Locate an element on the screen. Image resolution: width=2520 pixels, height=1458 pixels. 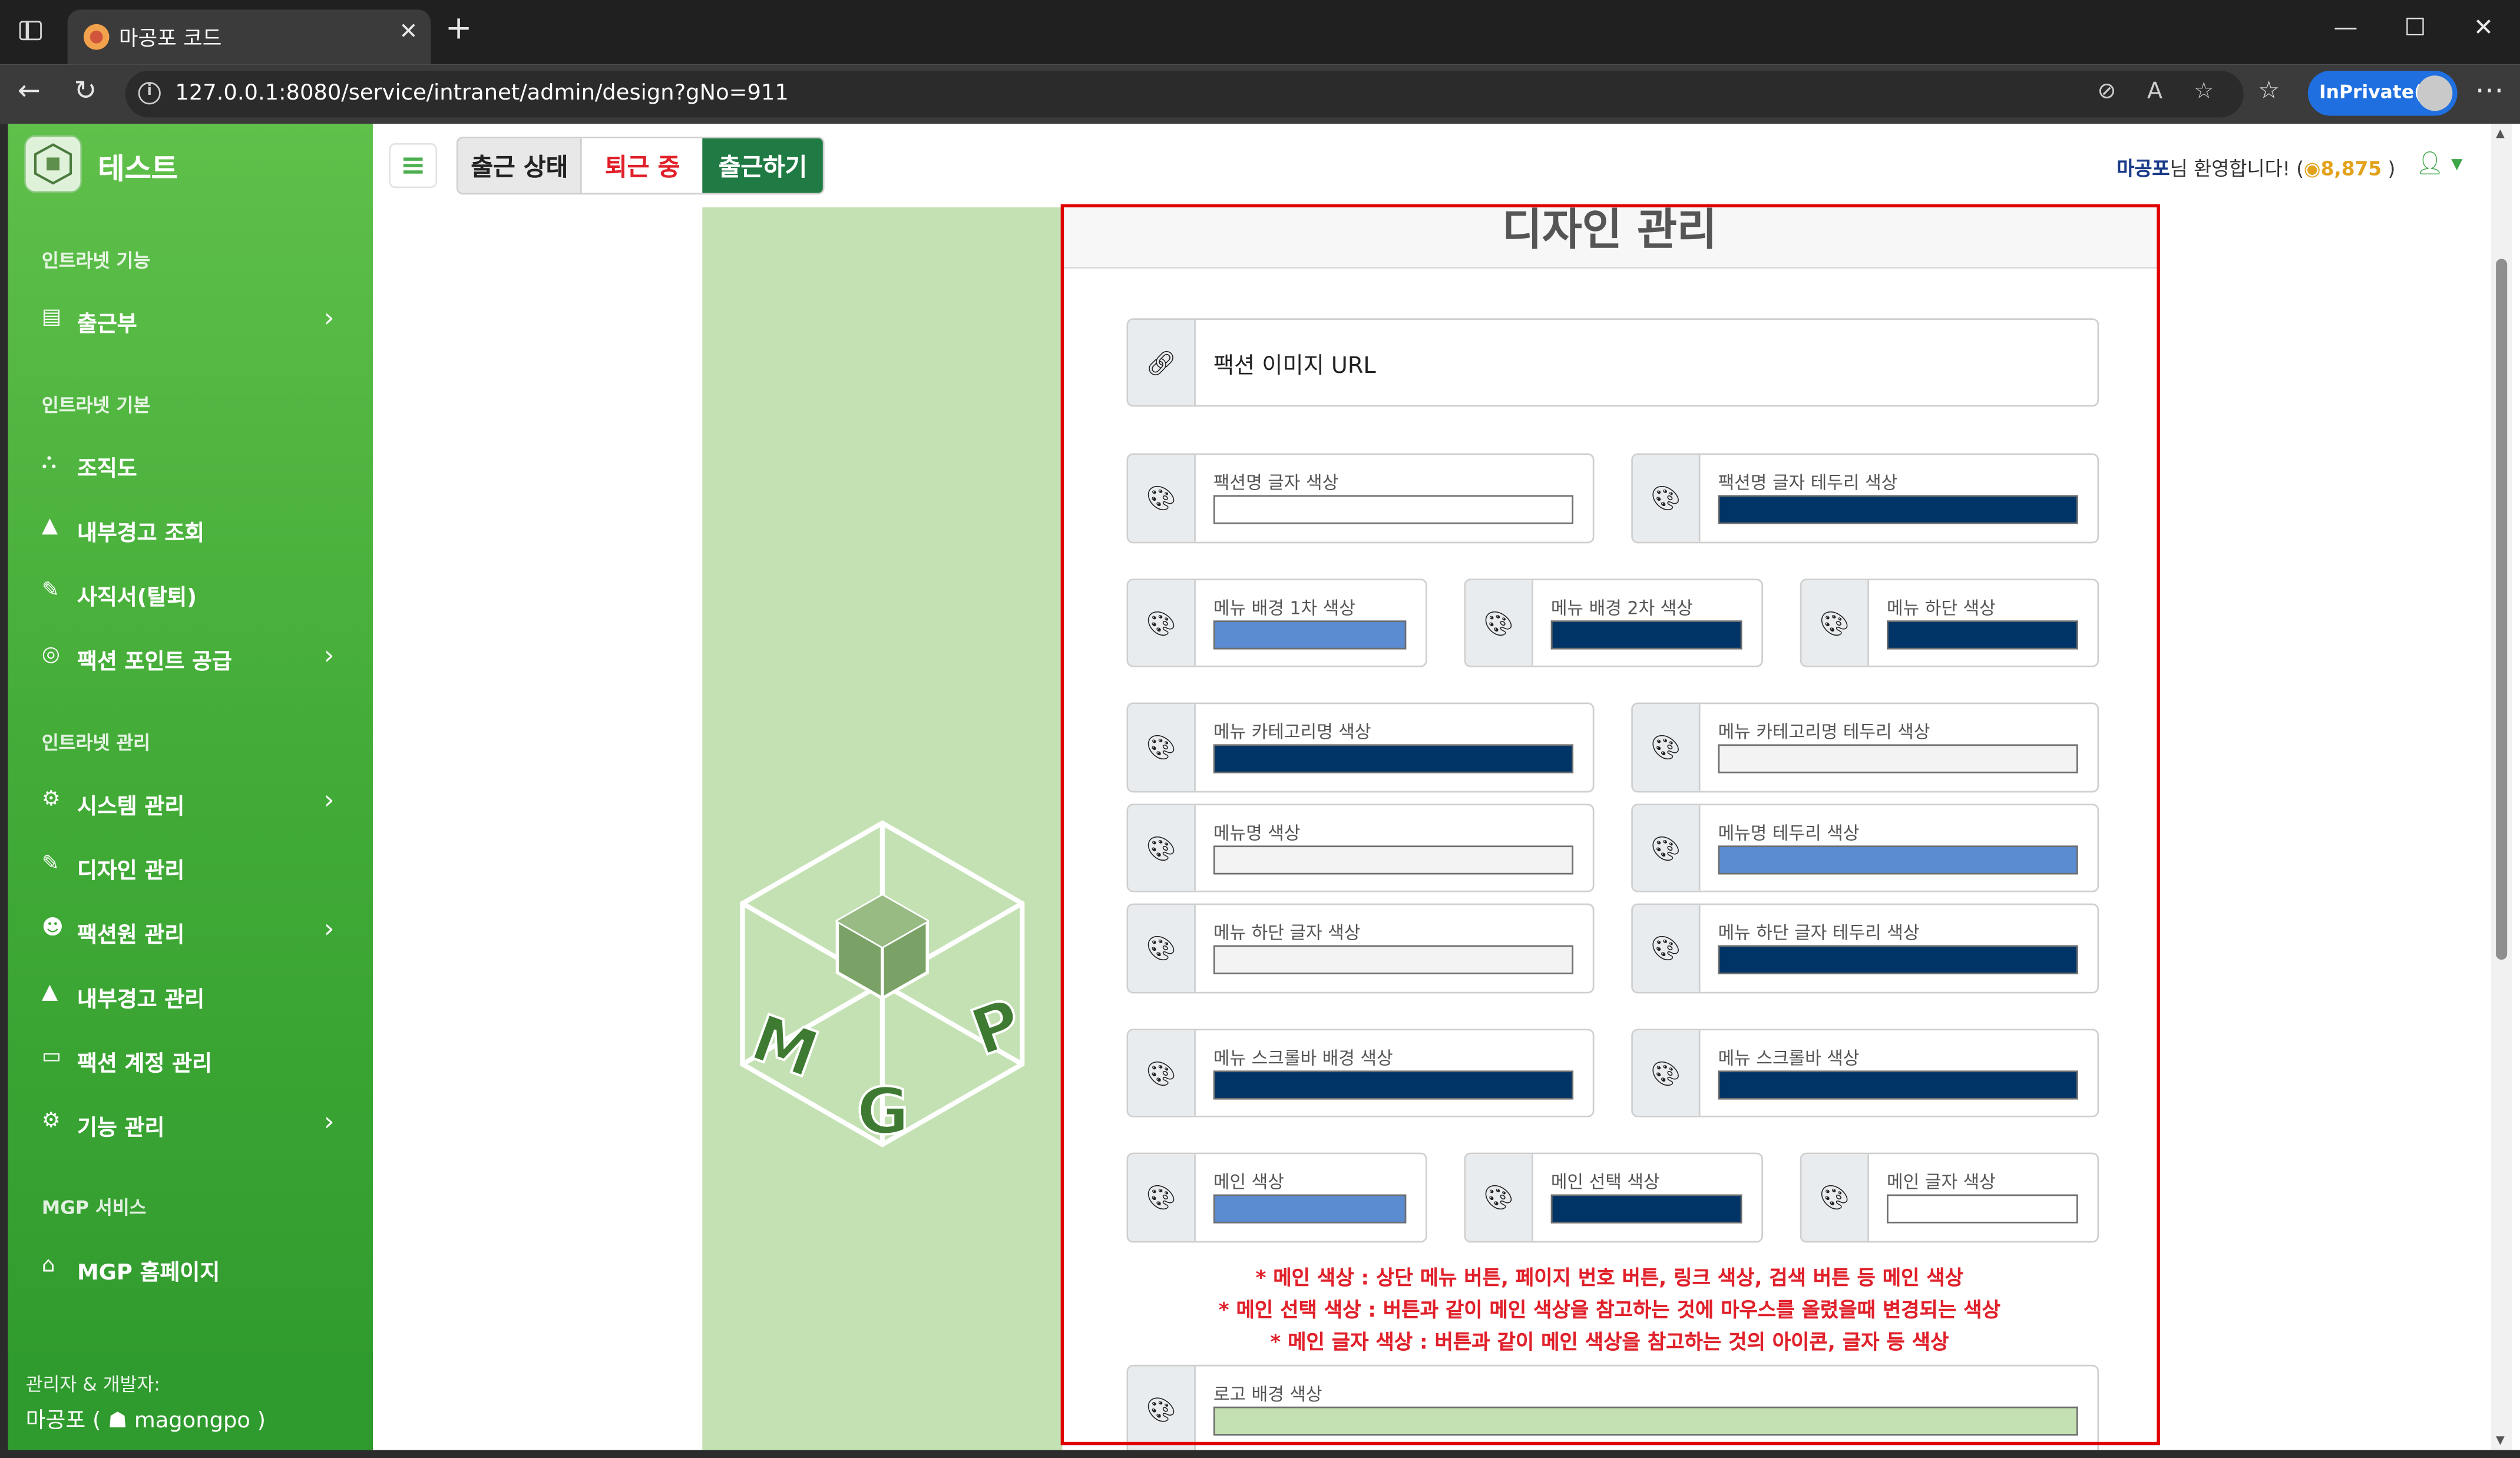
tab-close-icon: ✕ is located at coordinates (408, 32).